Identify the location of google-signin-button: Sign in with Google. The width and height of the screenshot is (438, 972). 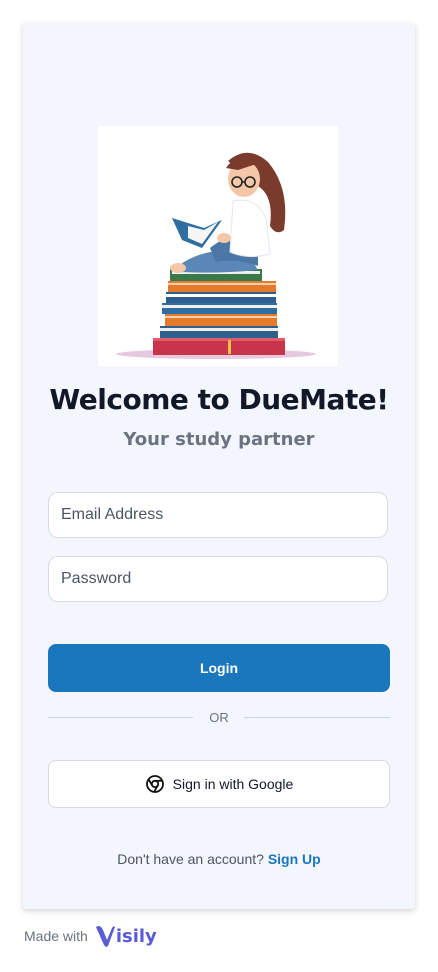
(219, 784).